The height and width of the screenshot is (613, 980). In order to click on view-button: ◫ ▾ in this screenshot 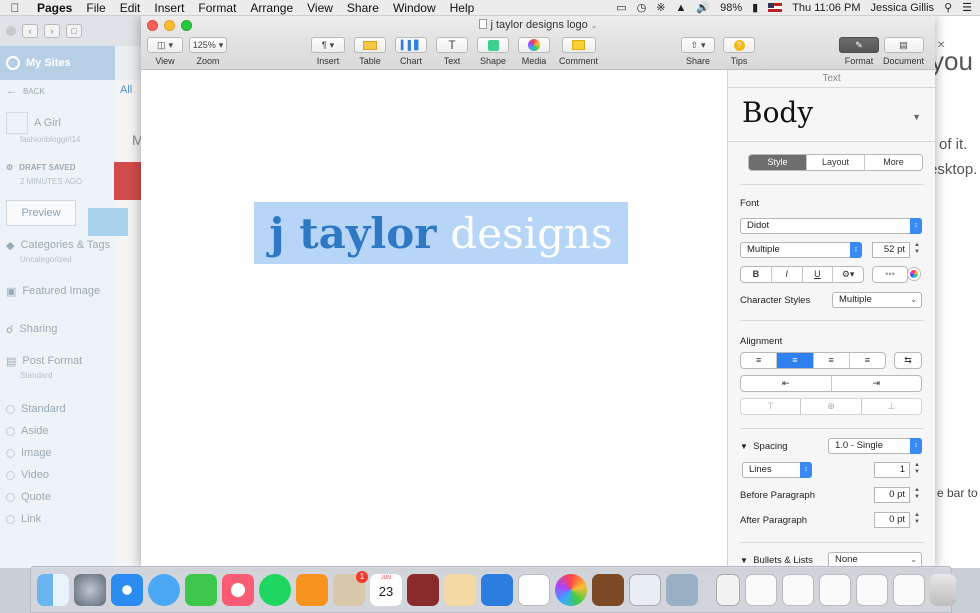, I will do `click(165, 45)`.